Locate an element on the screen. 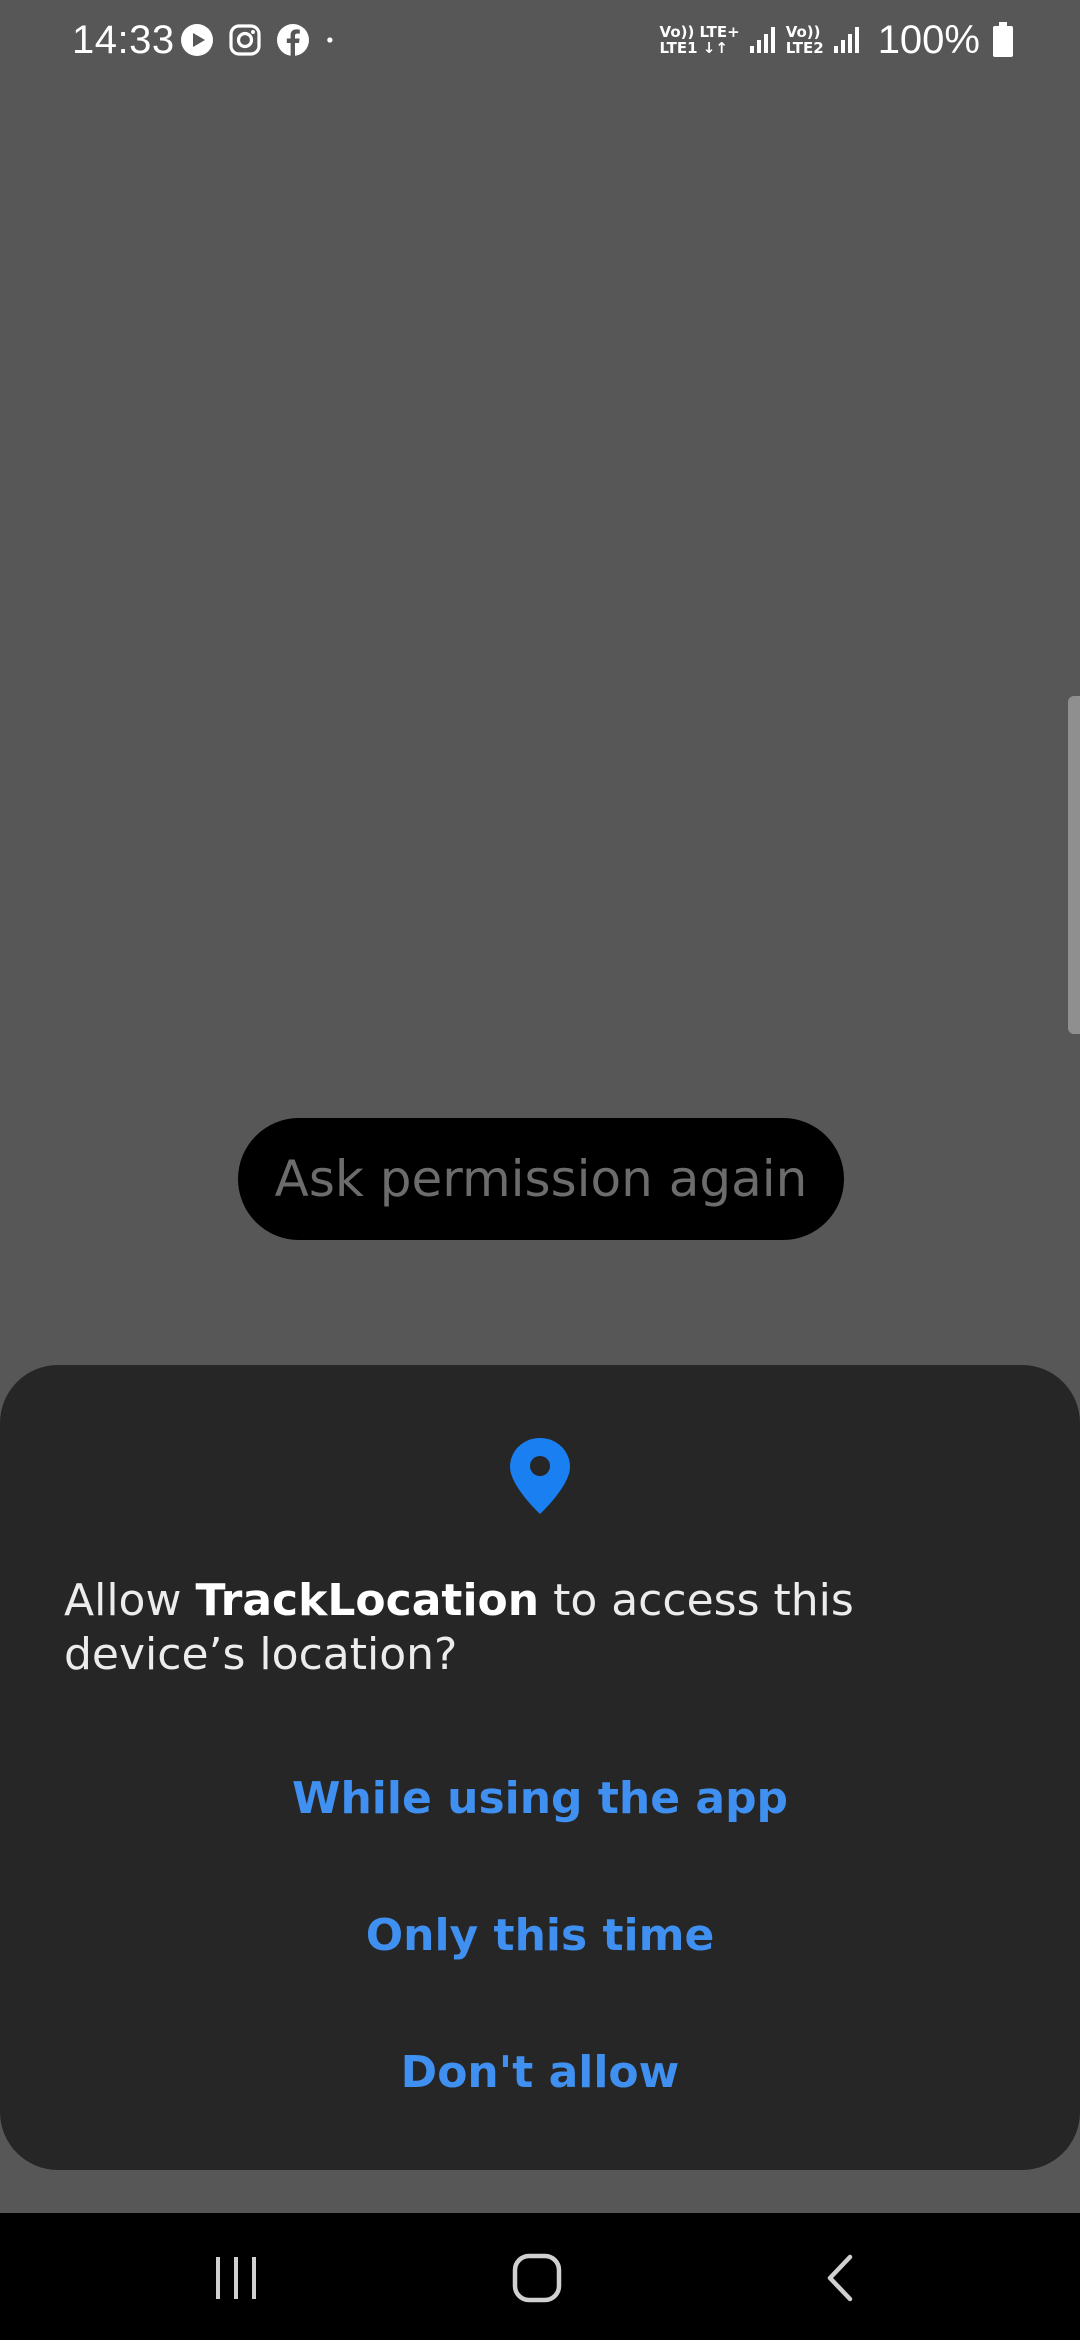 The image size is (1080, 2340). battery-level: 100% is located at coordinates (928, 40).